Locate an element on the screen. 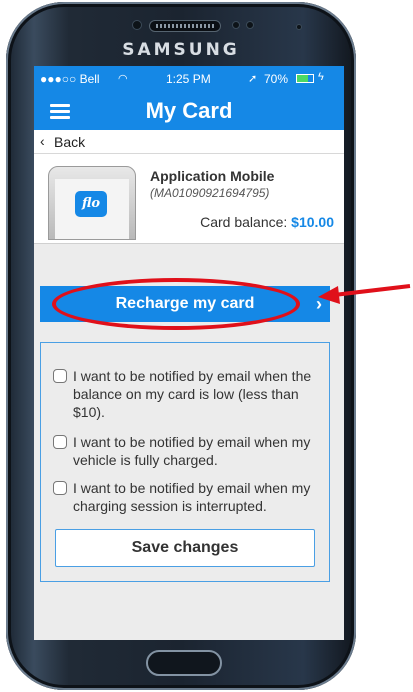  earpiece-grille is located at coordinates (185, 26).